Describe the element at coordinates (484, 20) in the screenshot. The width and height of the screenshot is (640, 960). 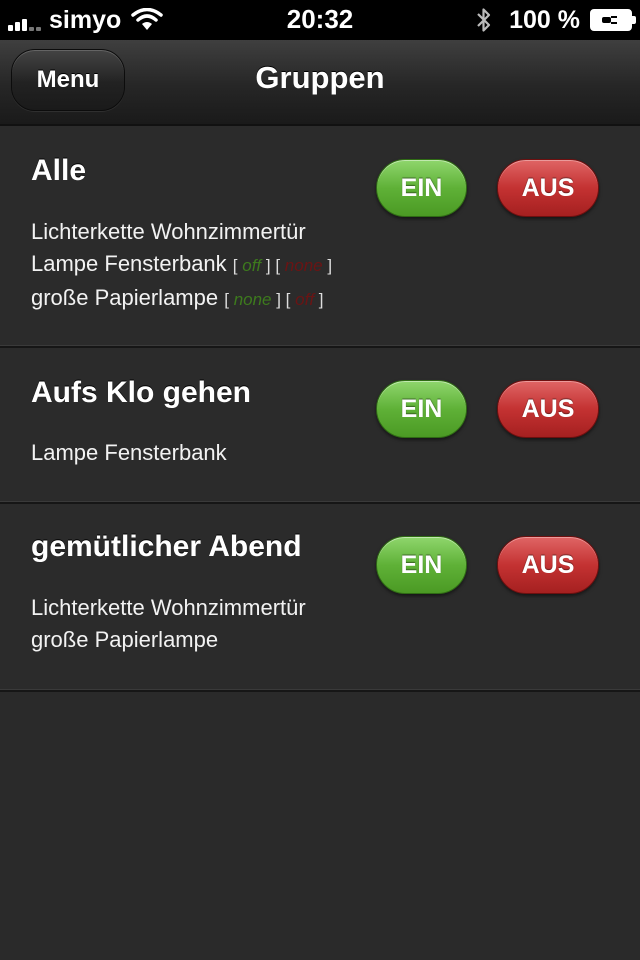
I see `bluetooth-icon` at that location.